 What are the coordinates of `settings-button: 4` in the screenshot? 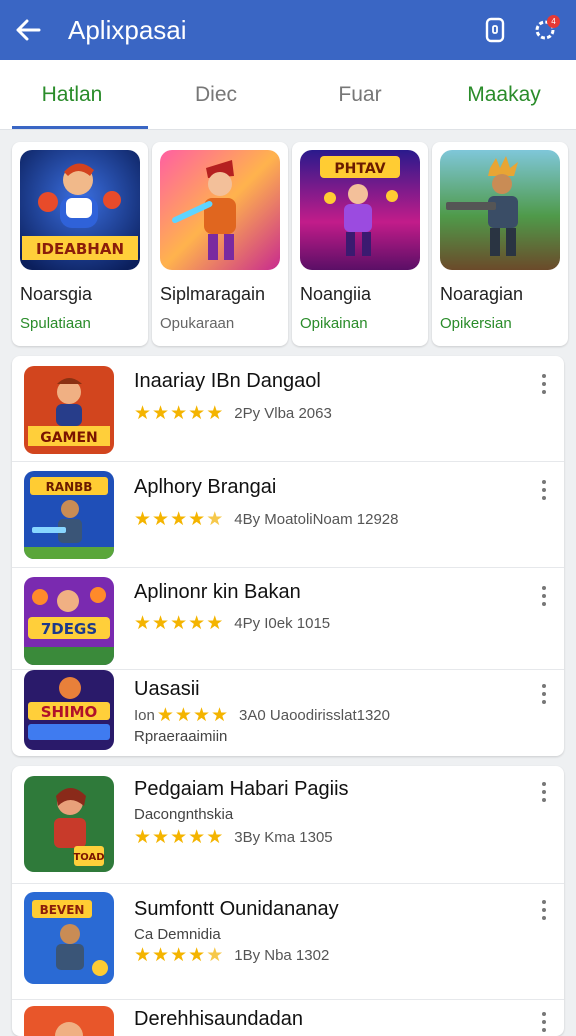 It's located at (545, 30).